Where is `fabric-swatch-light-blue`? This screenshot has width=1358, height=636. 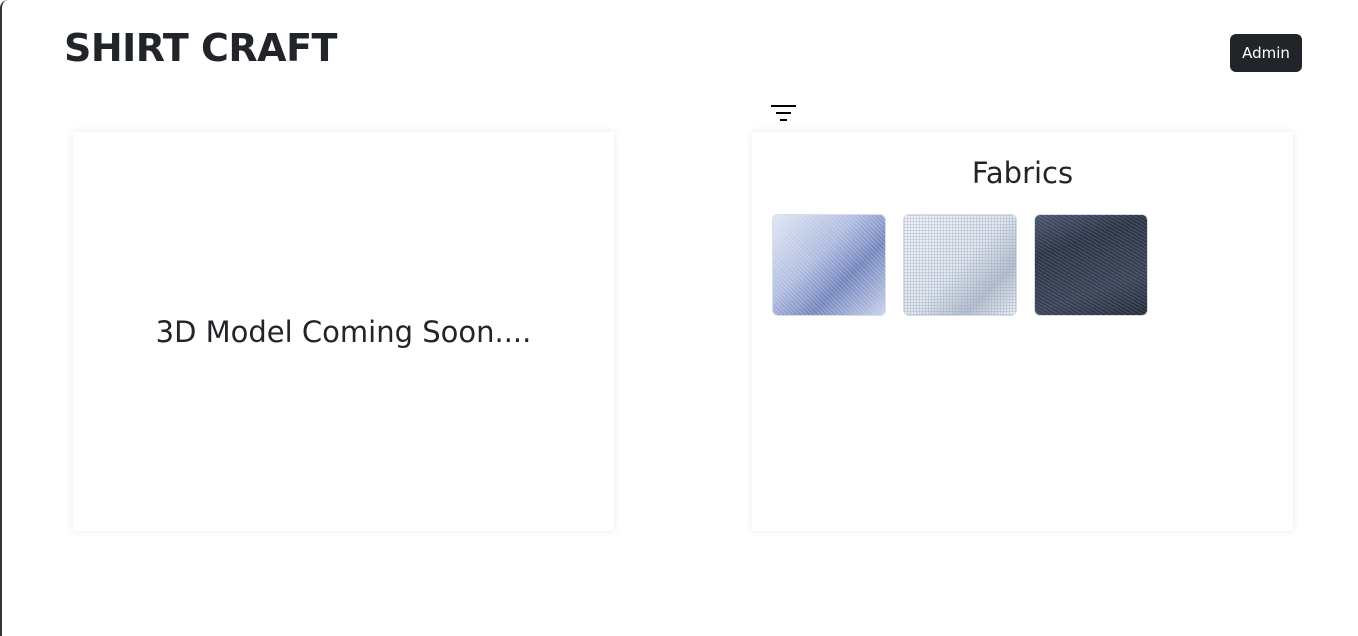
fabric-swatch-light-blue is located at coordinates (829, 265).